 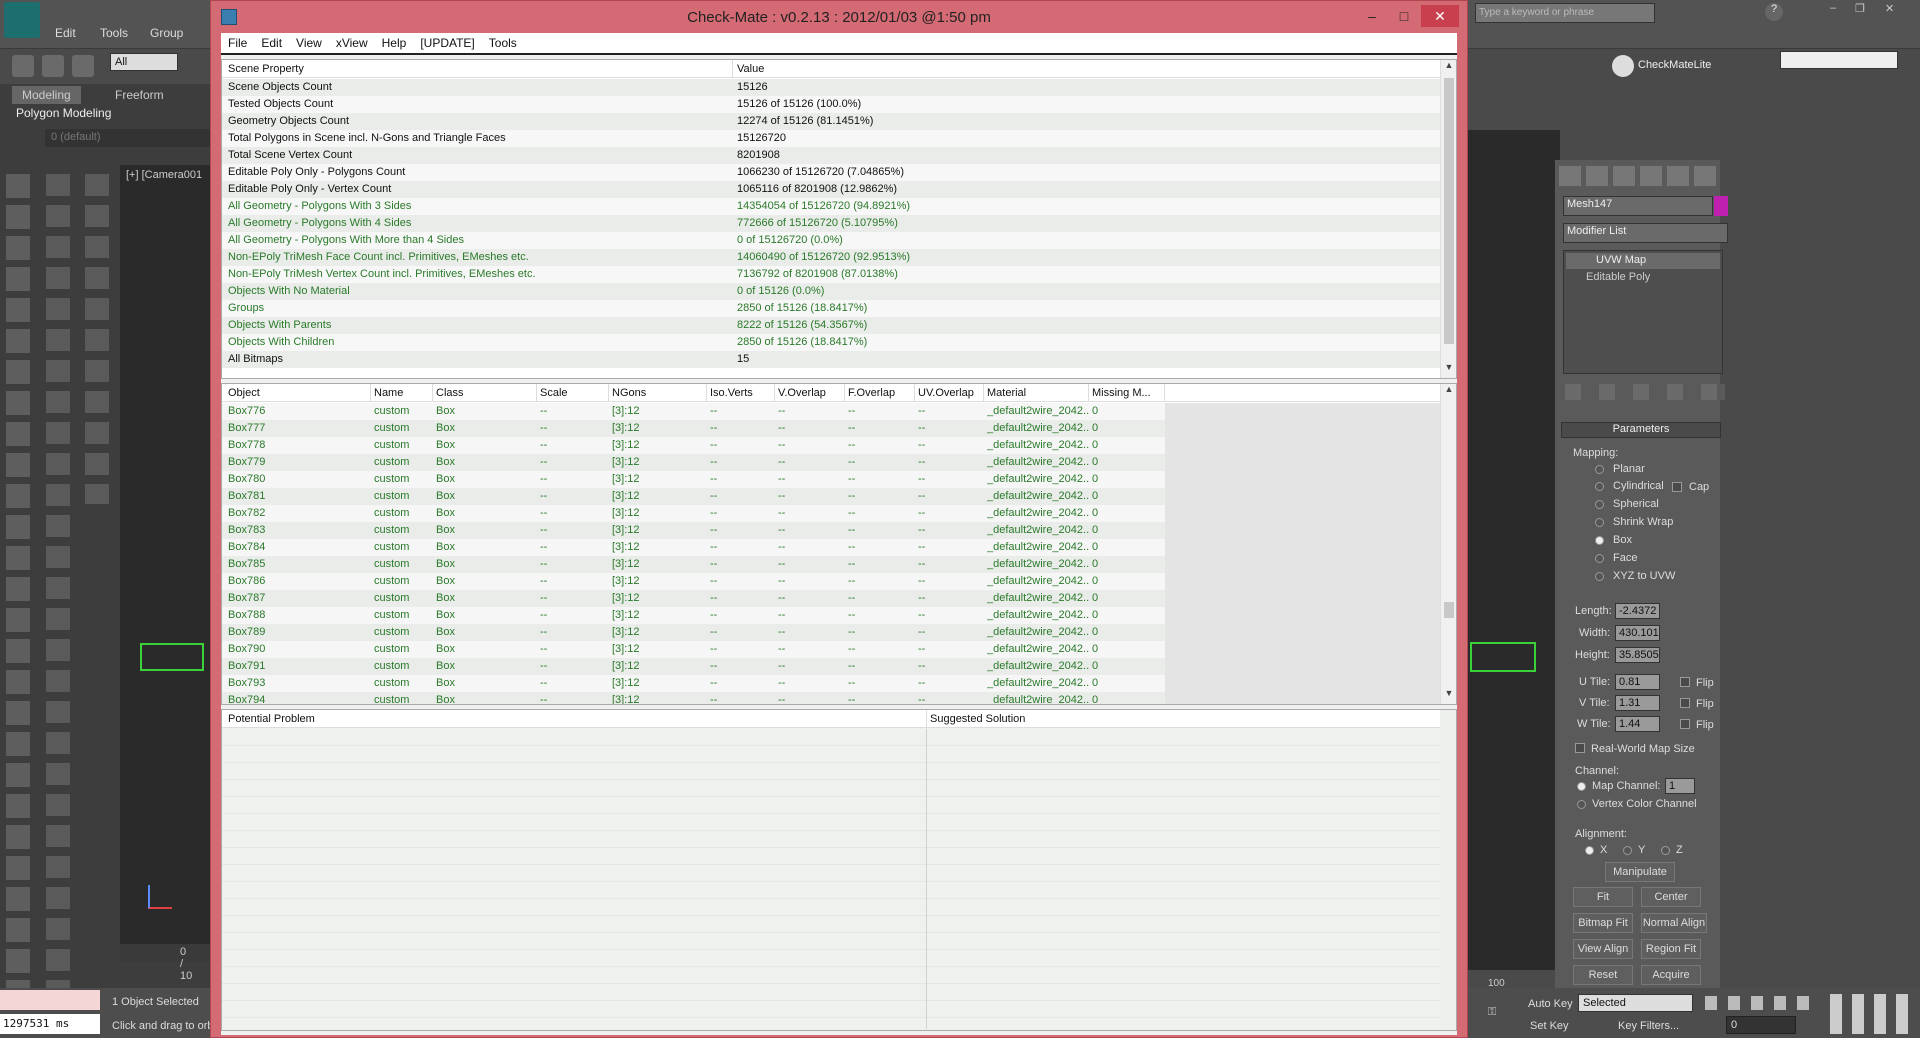 I want to click on bitmap-fit-button: Bitmap Fit, so click(x=1603, y=923).